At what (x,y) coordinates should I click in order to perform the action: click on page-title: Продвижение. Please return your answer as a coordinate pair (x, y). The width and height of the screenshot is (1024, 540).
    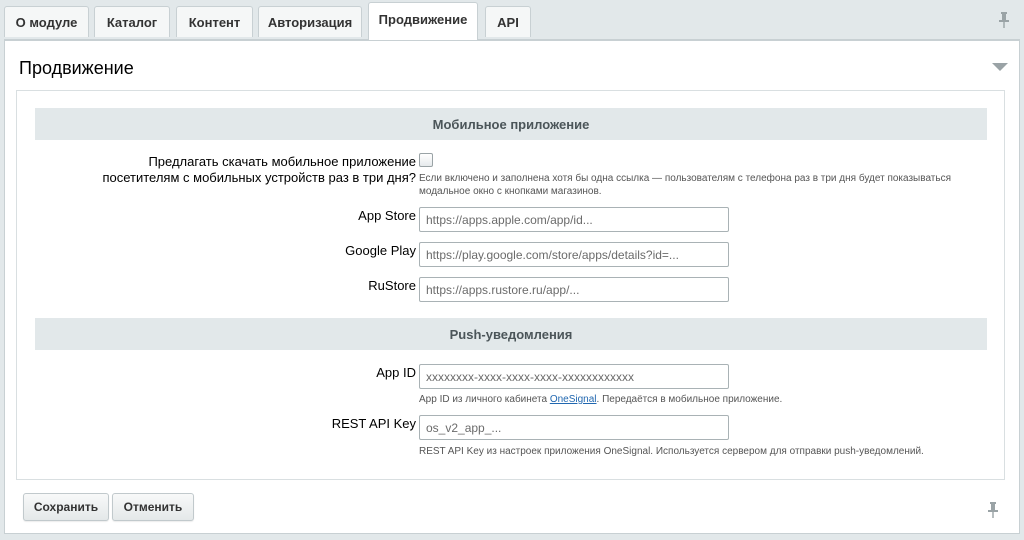
    Looking at the image, I should click on (76, 68).